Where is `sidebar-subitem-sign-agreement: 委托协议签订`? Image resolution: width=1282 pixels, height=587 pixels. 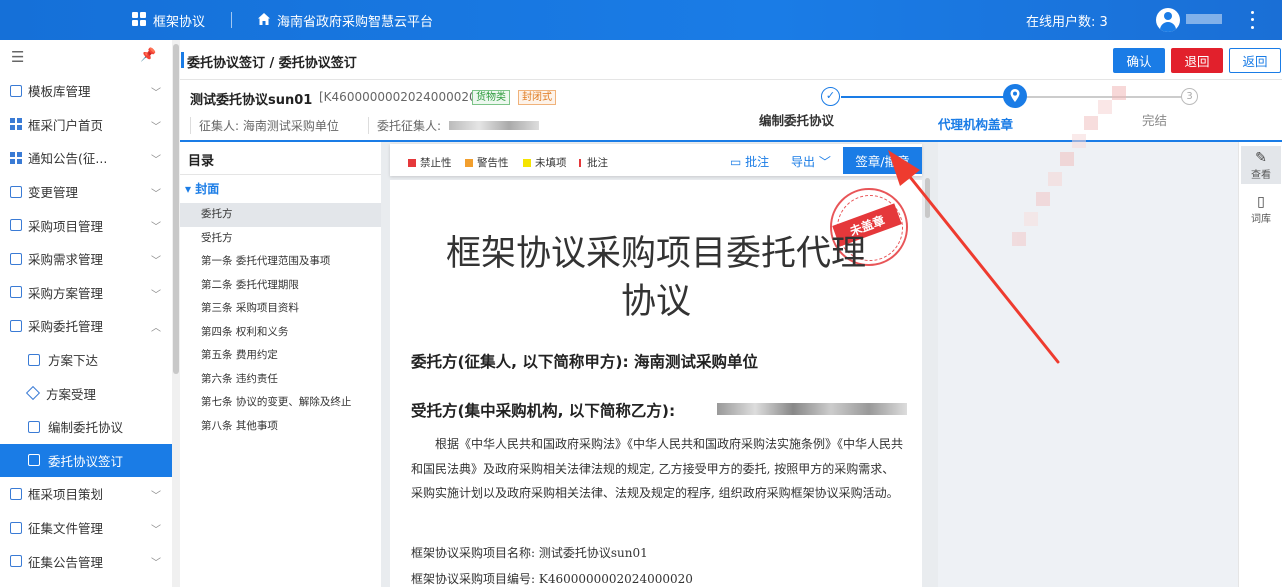 sidebar-subitem-sign-agreement: 委托协议签订 is located at coordinates (86, 460).